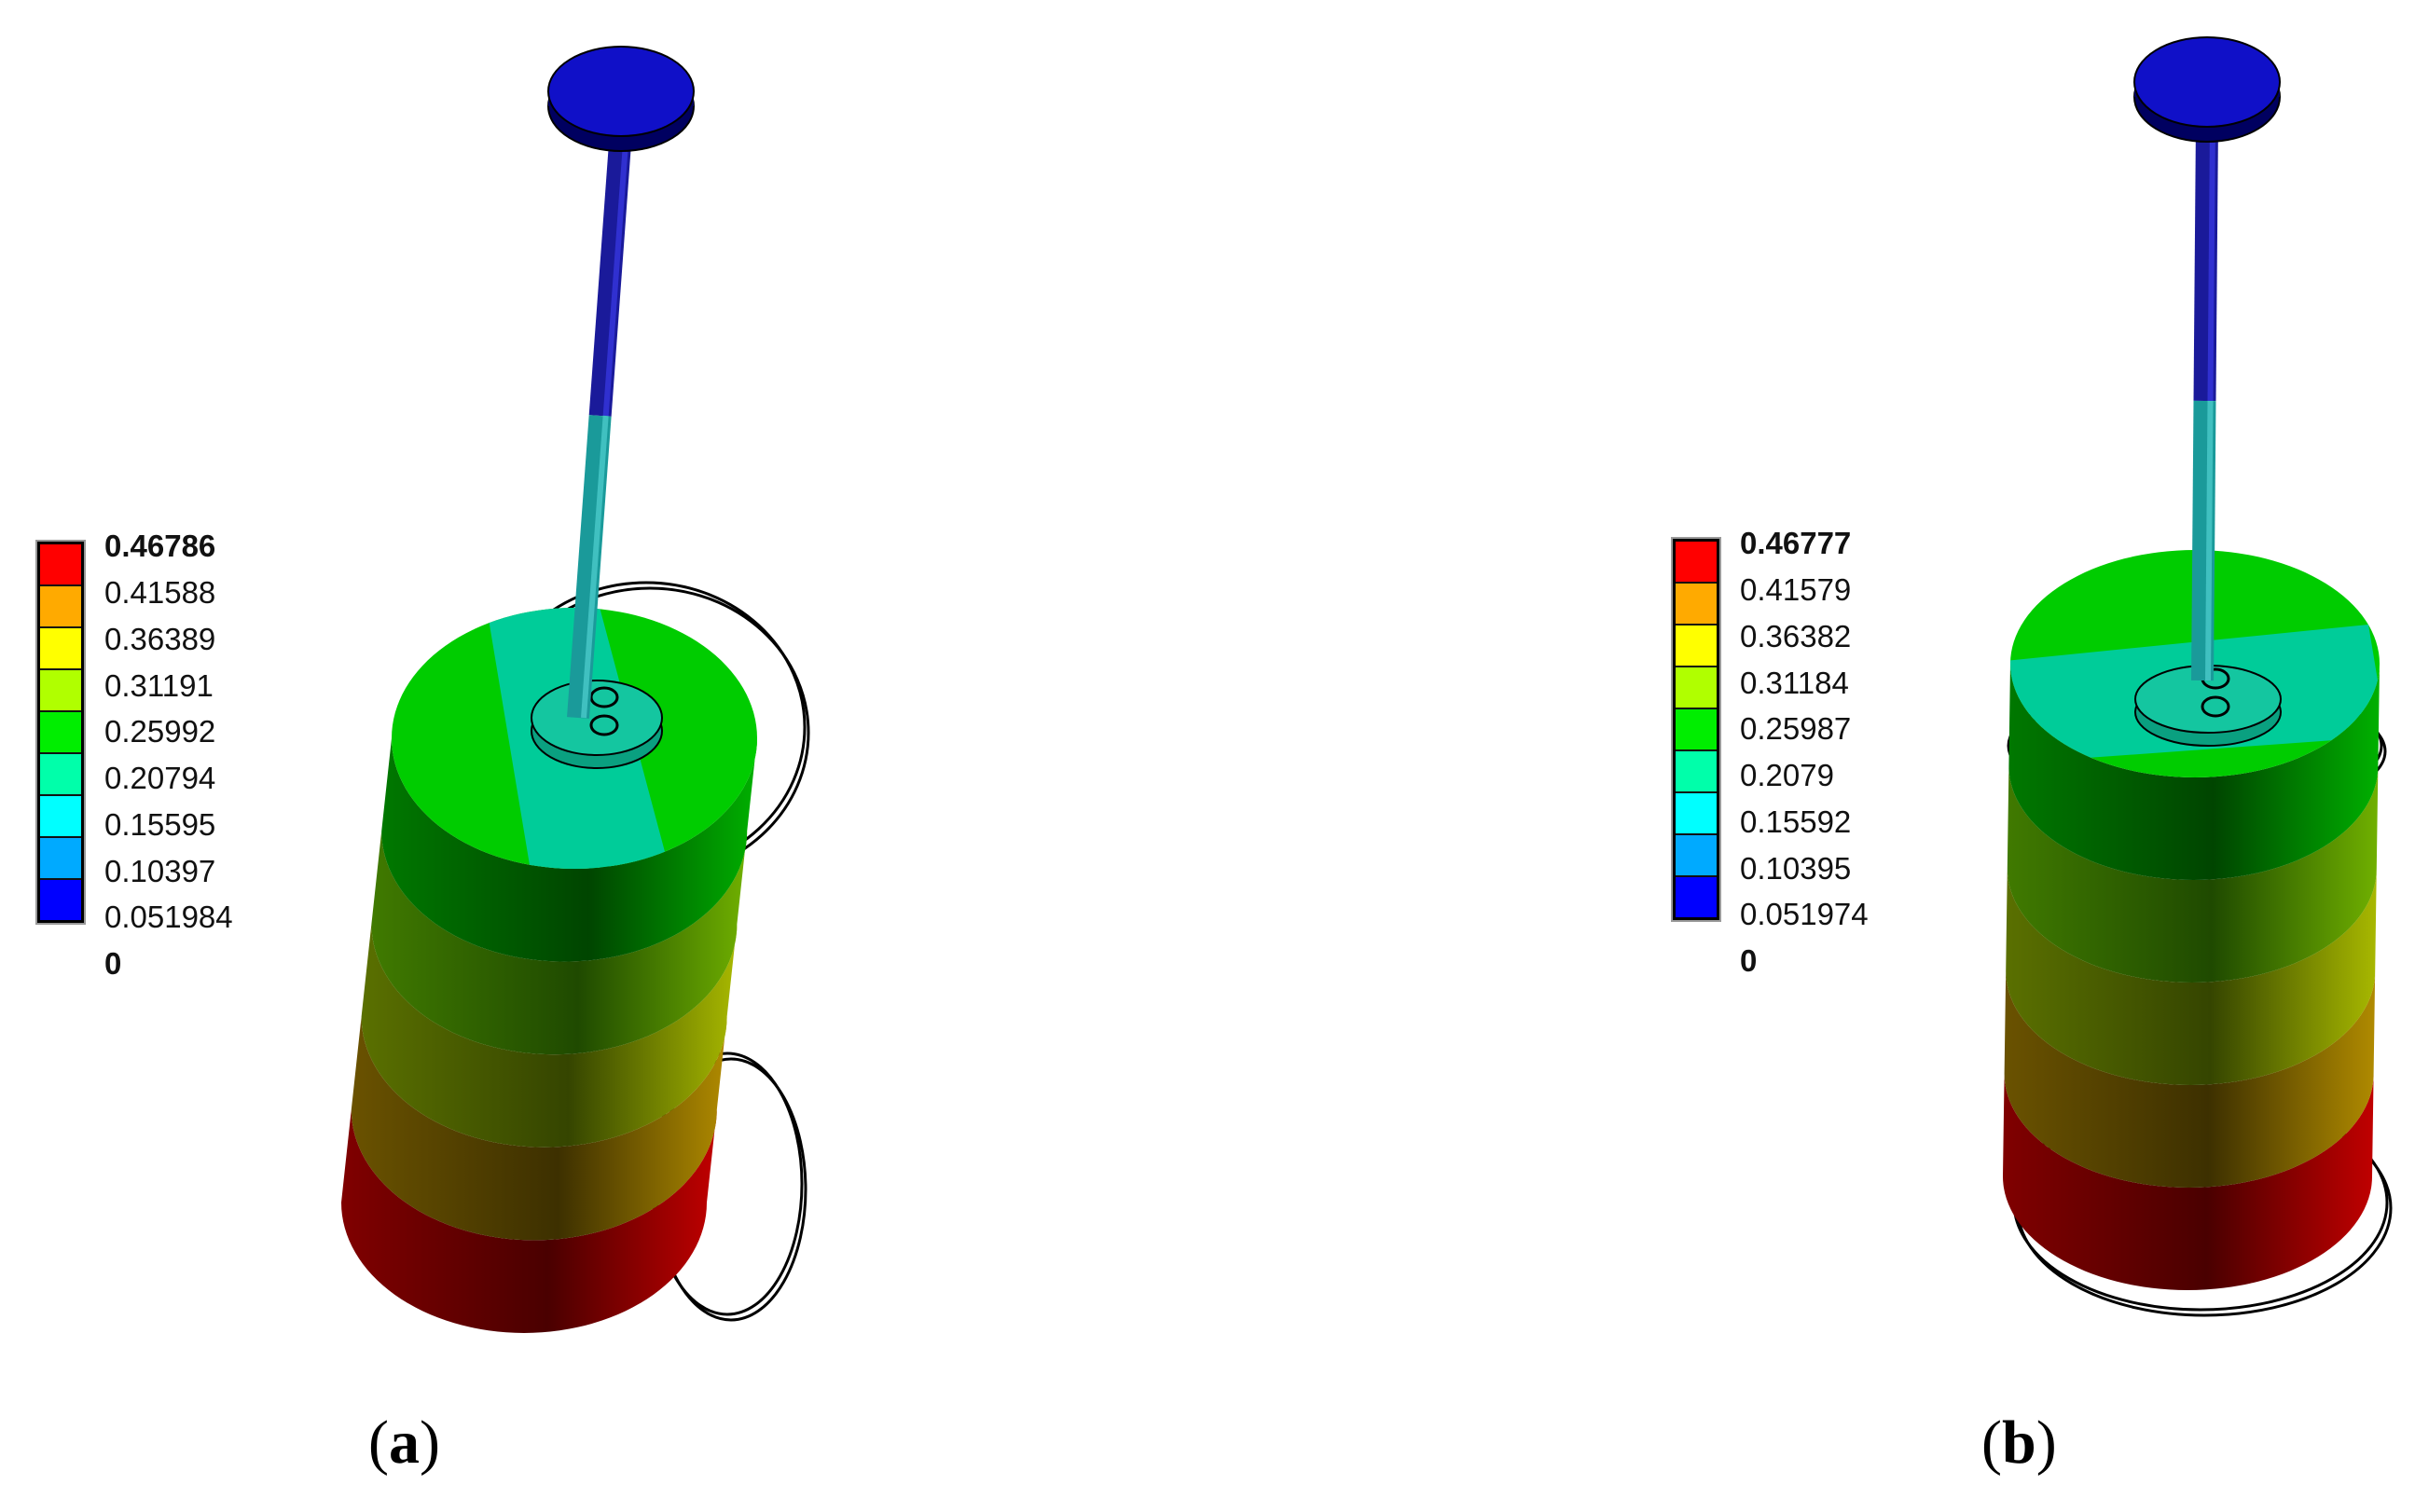 This screenshot has height=1512, width=2415. I want to click on legend-b-label: 0.2079, so click(1787, 775).